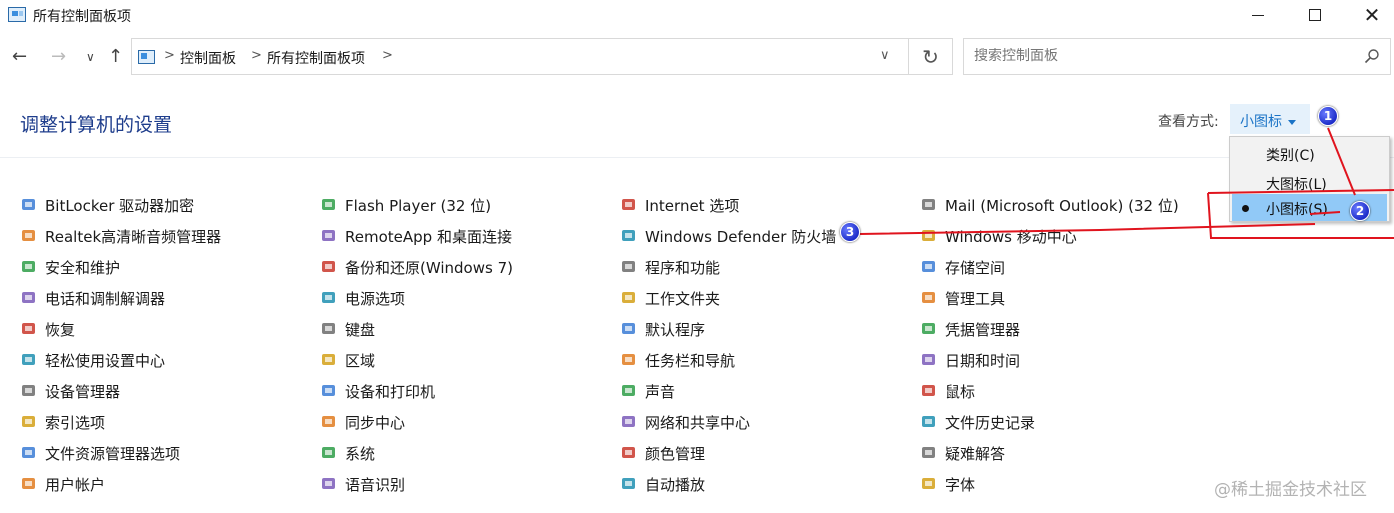 This screenshot has height=513, width=1394. Describe the element at coordinates (1369, 15) in the screenshot. I see `close-button: ✕` at that location.